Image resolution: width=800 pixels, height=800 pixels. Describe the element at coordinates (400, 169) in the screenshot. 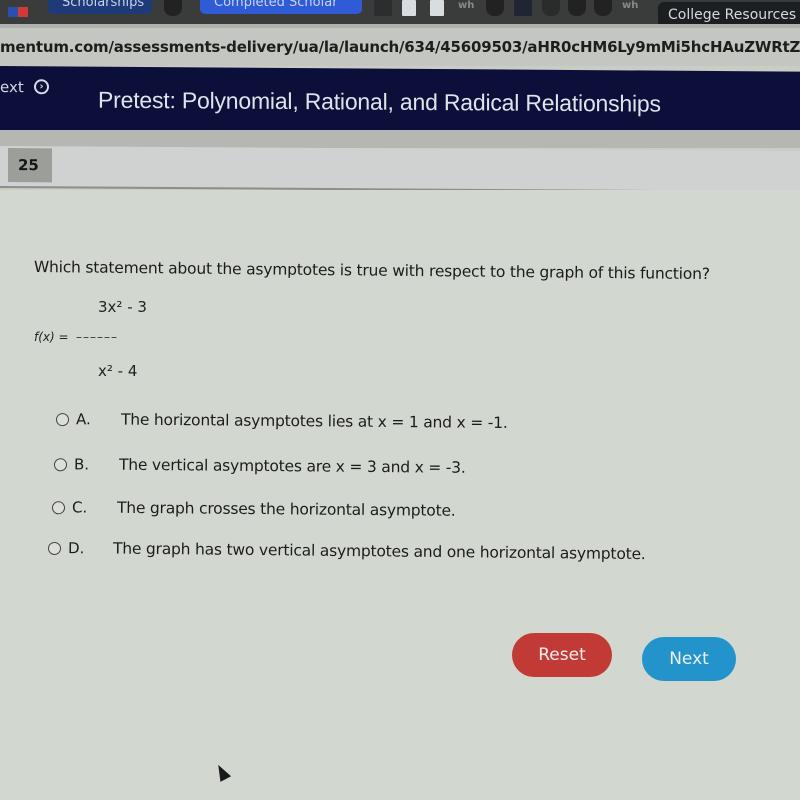

I see `question-number-bar: 25` at that location.